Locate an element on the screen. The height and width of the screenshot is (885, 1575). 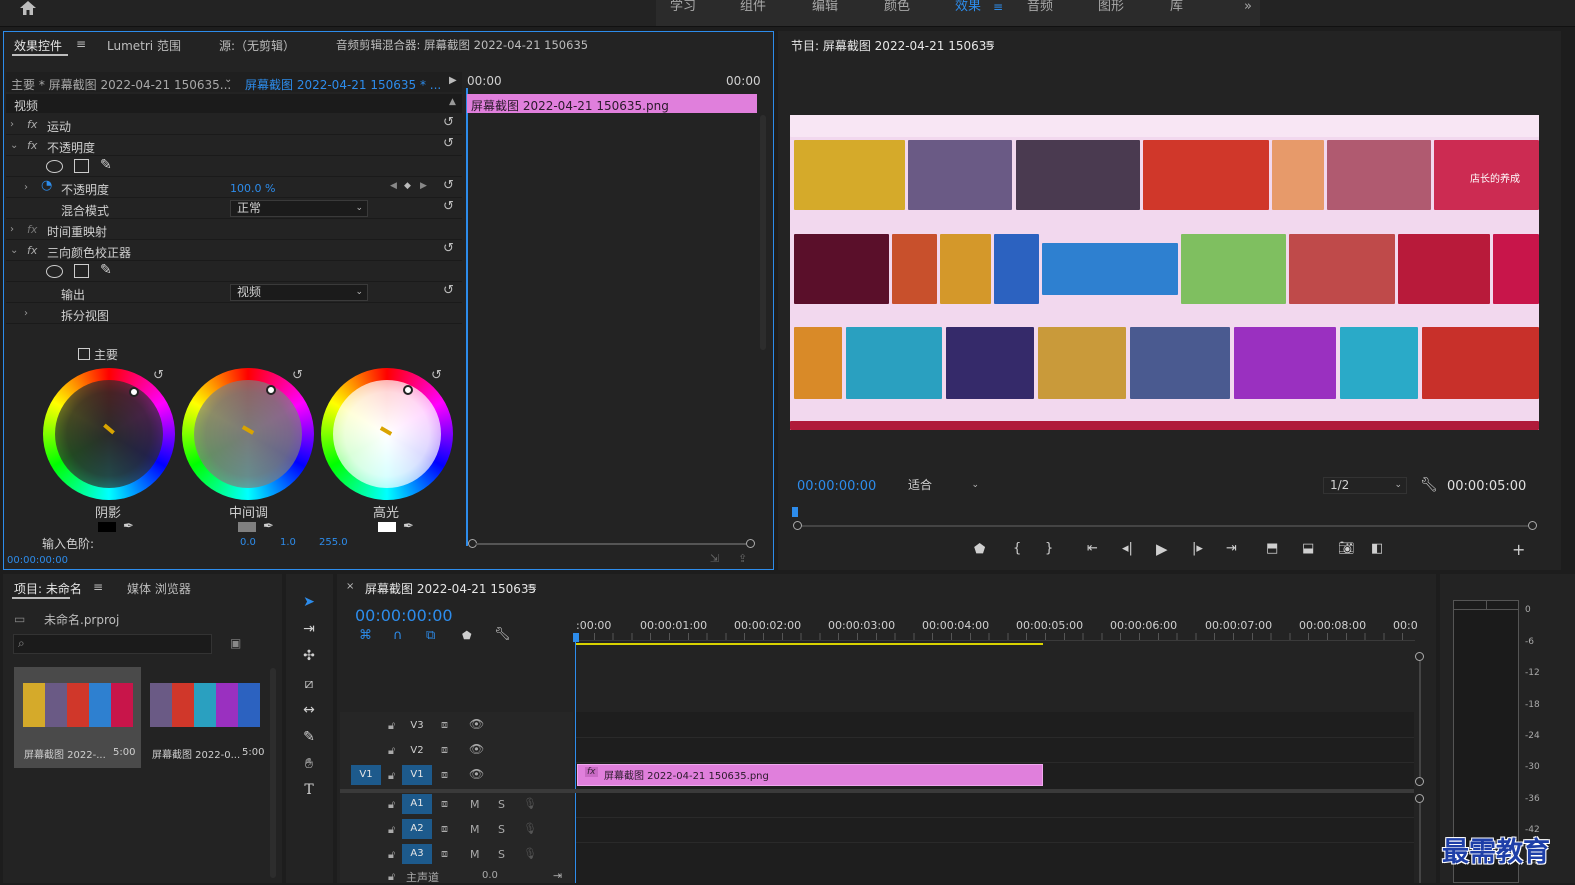
workspace-color: 颜色 is located at coordinates (897, 11).